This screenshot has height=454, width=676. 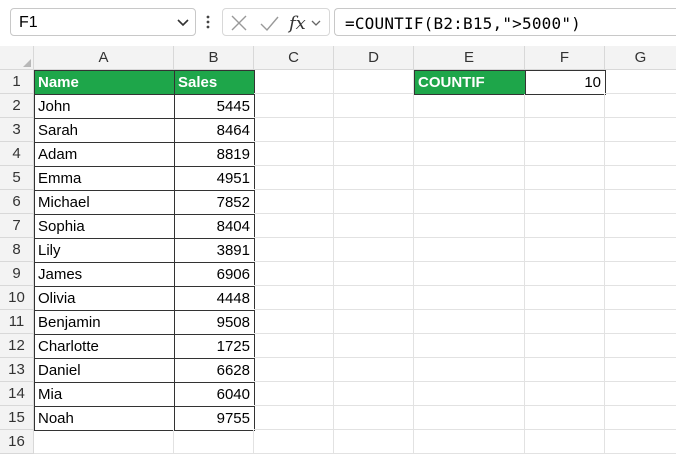 I want to click on cell-c11, so click(x=294, y=322).